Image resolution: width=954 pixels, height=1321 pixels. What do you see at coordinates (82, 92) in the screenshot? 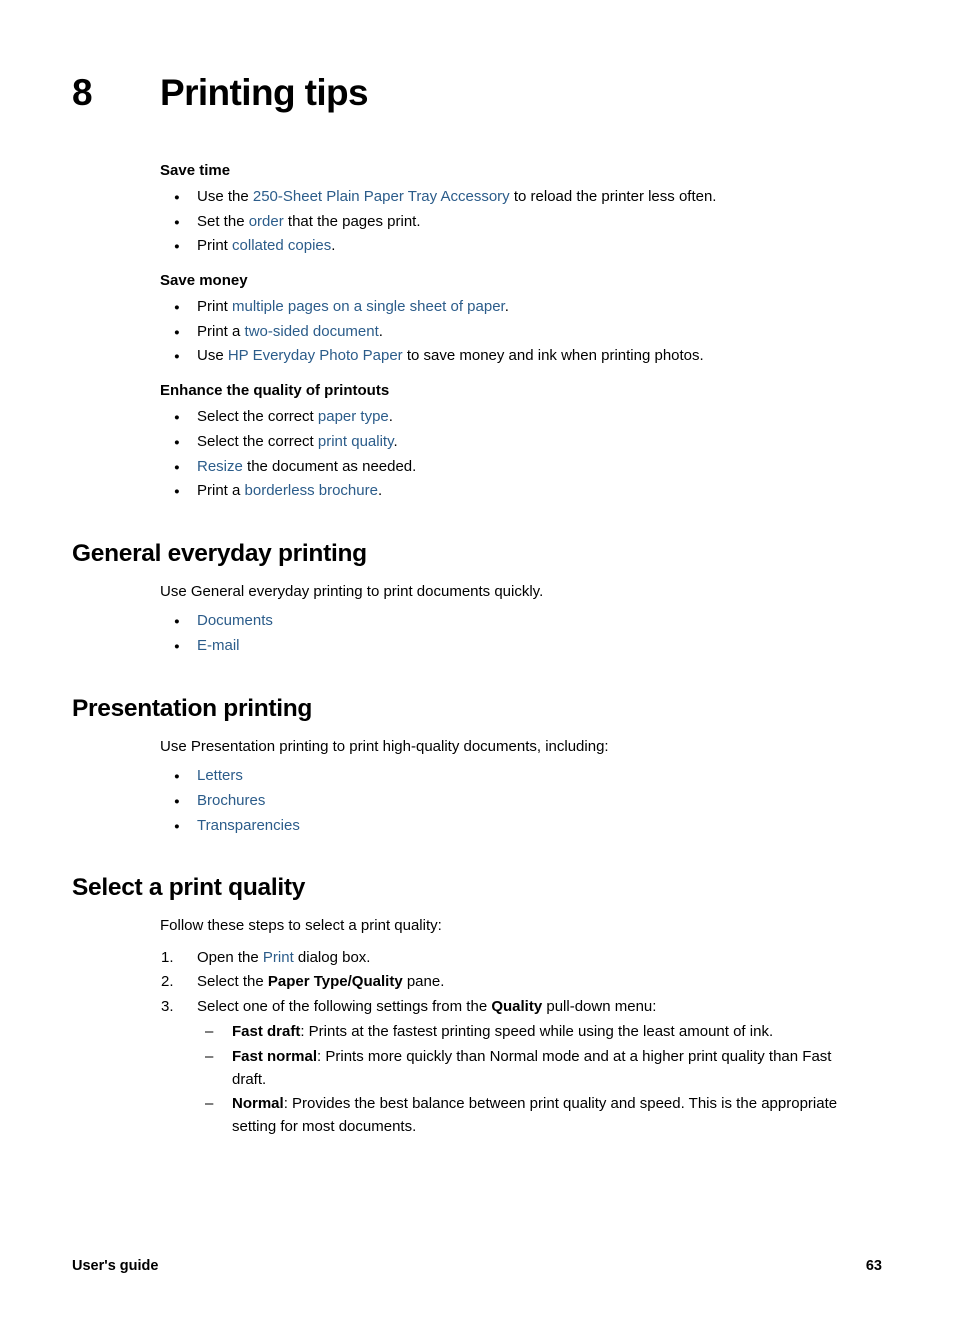
I see `chapter-number: 8` at bounding box center [82, 92].